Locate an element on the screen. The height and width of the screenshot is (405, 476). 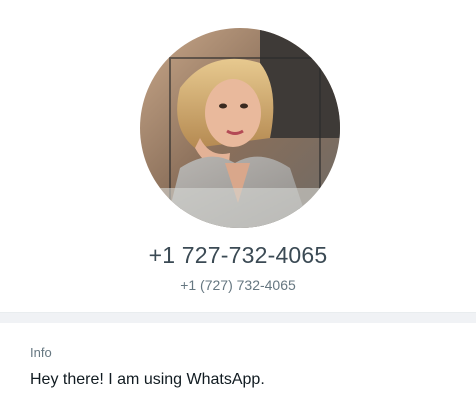
contact-phone-formatted: +1 (727) 732-4065 is located at coordinates (238, 285).